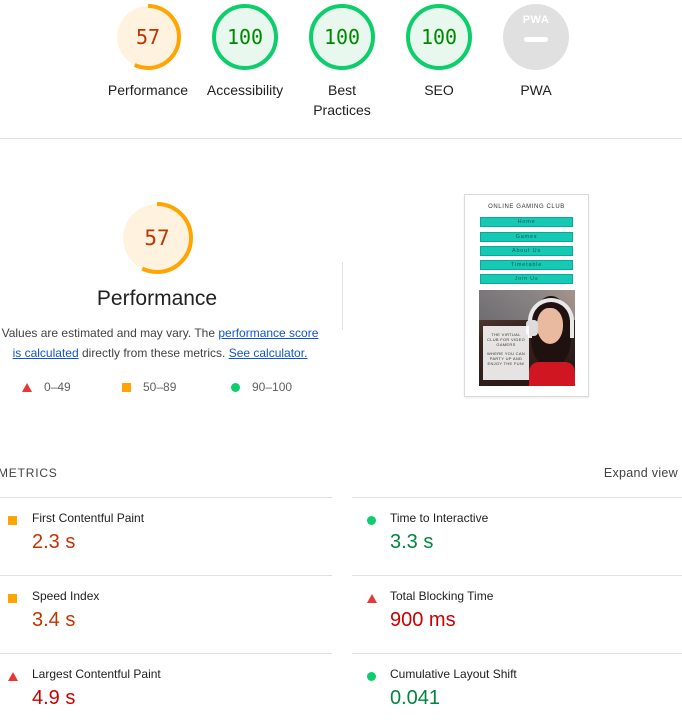  I want to click on gauge-label: Accessibility, so click(245, 90).